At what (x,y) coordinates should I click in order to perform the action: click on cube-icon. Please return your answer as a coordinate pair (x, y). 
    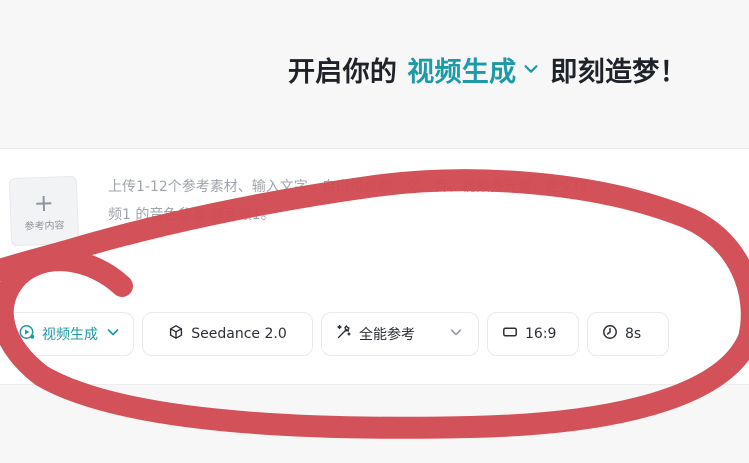
    Looking at the image, I should click on (176, 334).